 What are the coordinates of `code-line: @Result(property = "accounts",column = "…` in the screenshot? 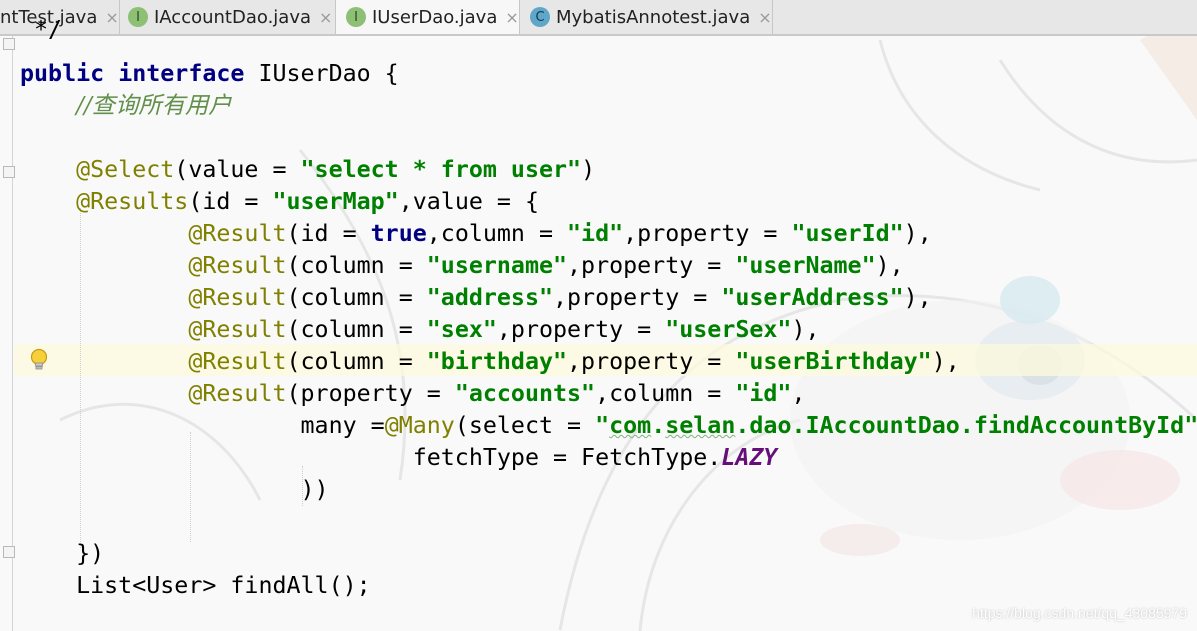 It's located at (497, 393).